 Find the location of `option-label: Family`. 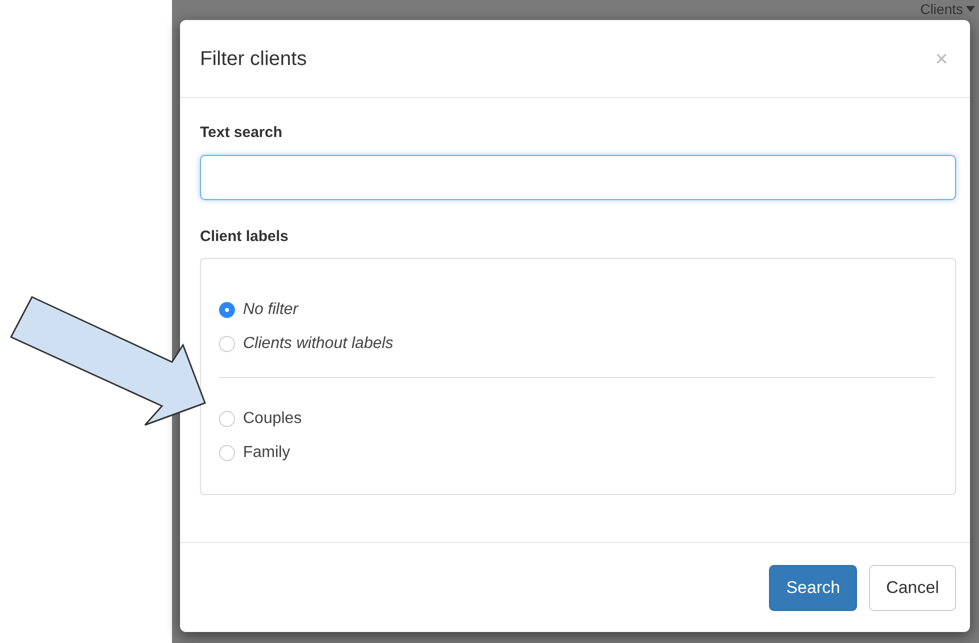

option-label: Family is located at coordinates (266, 453).